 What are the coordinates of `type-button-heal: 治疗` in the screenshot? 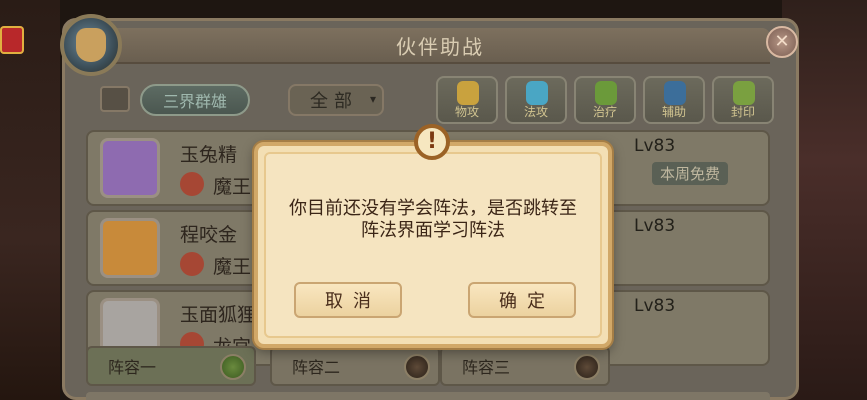 It's located at (605, 100).